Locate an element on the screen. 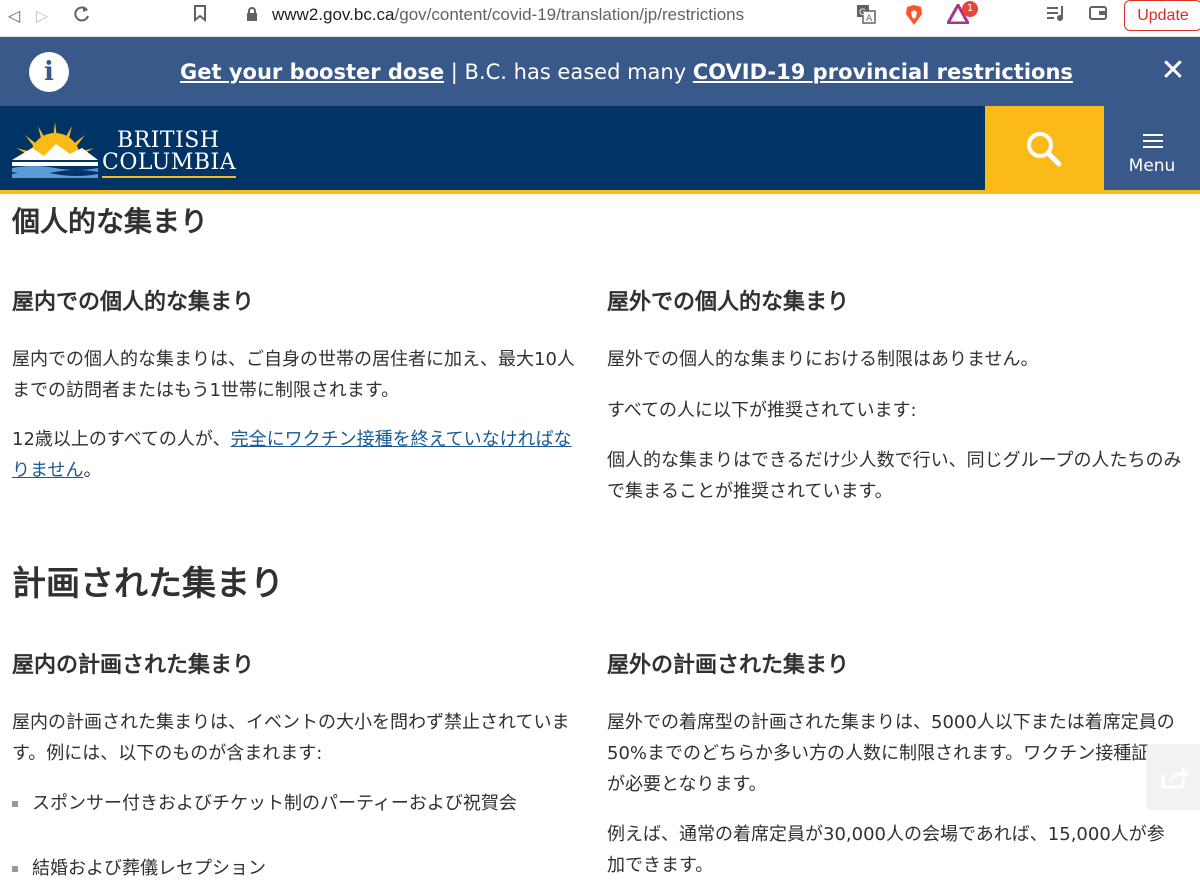 The width and height of the screenshot is (1200, 885). logo-wordmark: BRITISH COLUMBIA is located at coordinates (169, 153).